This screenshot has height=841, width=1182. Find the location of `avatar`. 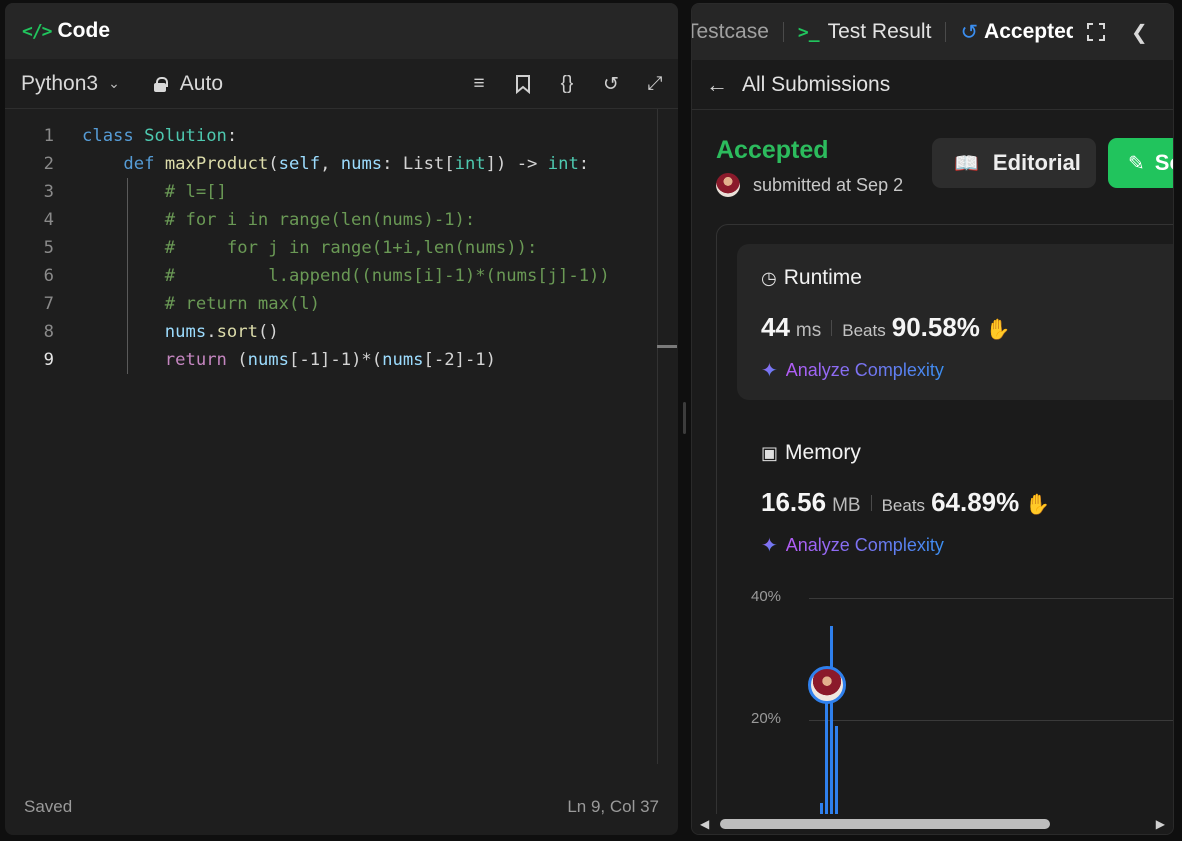

avatar is located at coordinates (728, 185).